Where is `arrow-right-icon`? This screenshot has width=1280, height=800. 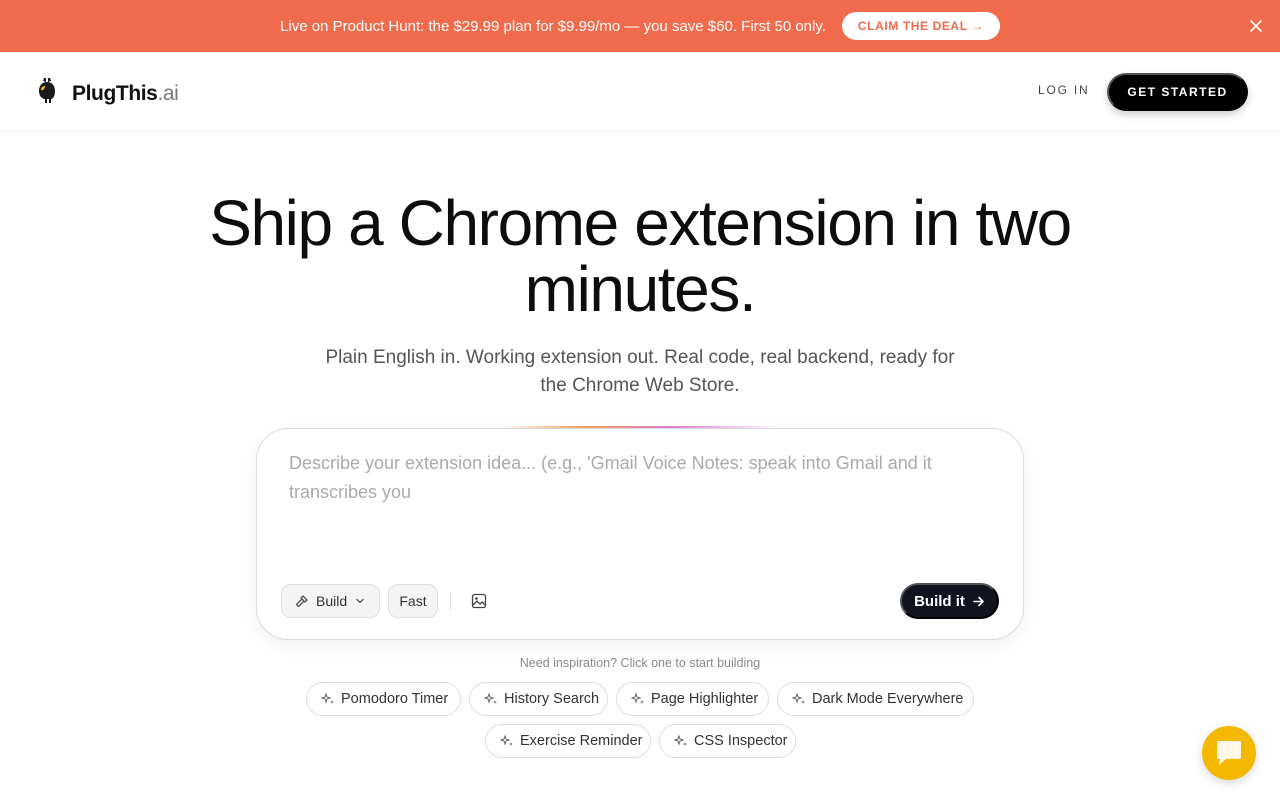
arrow-right-icon is located at coordinates (978, 601).